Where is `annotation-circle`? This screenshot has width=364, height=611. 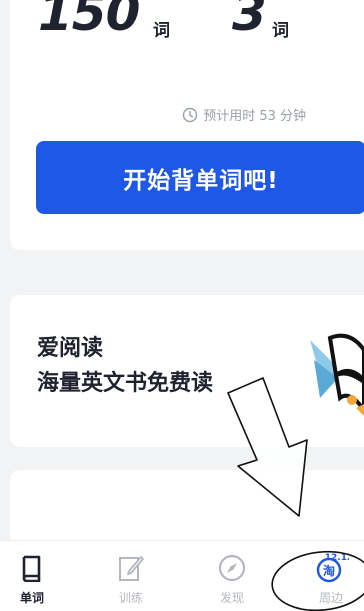
annotation-circle is located at coordinates (317, 580).